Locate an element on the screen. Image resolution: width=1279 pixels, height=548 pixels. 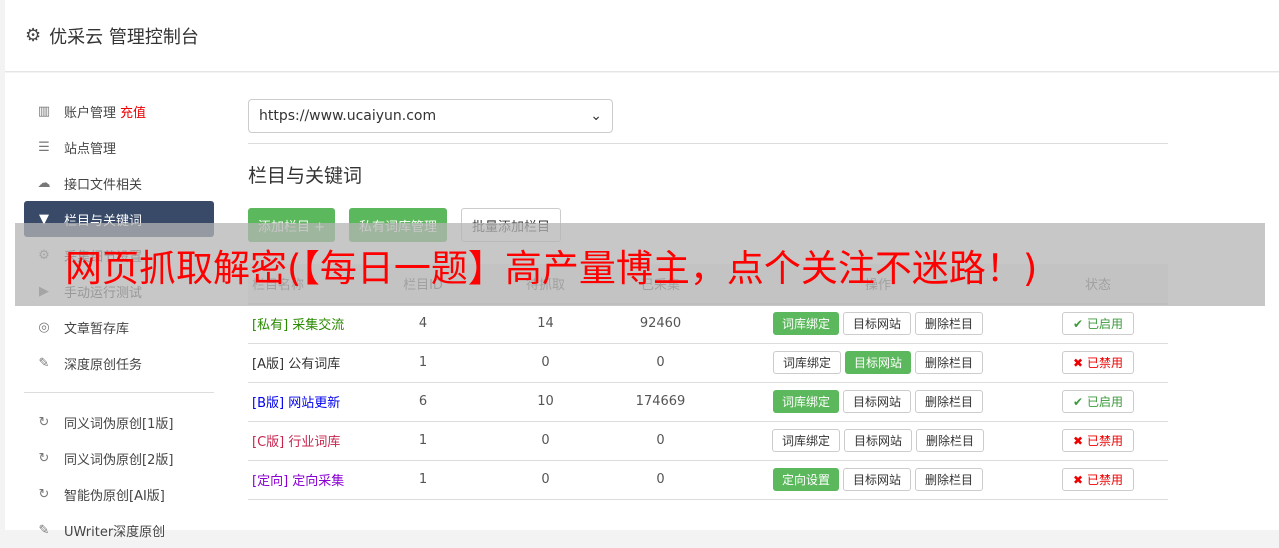
column-name-text: 行业词库 is located at coordinates (314, 442).